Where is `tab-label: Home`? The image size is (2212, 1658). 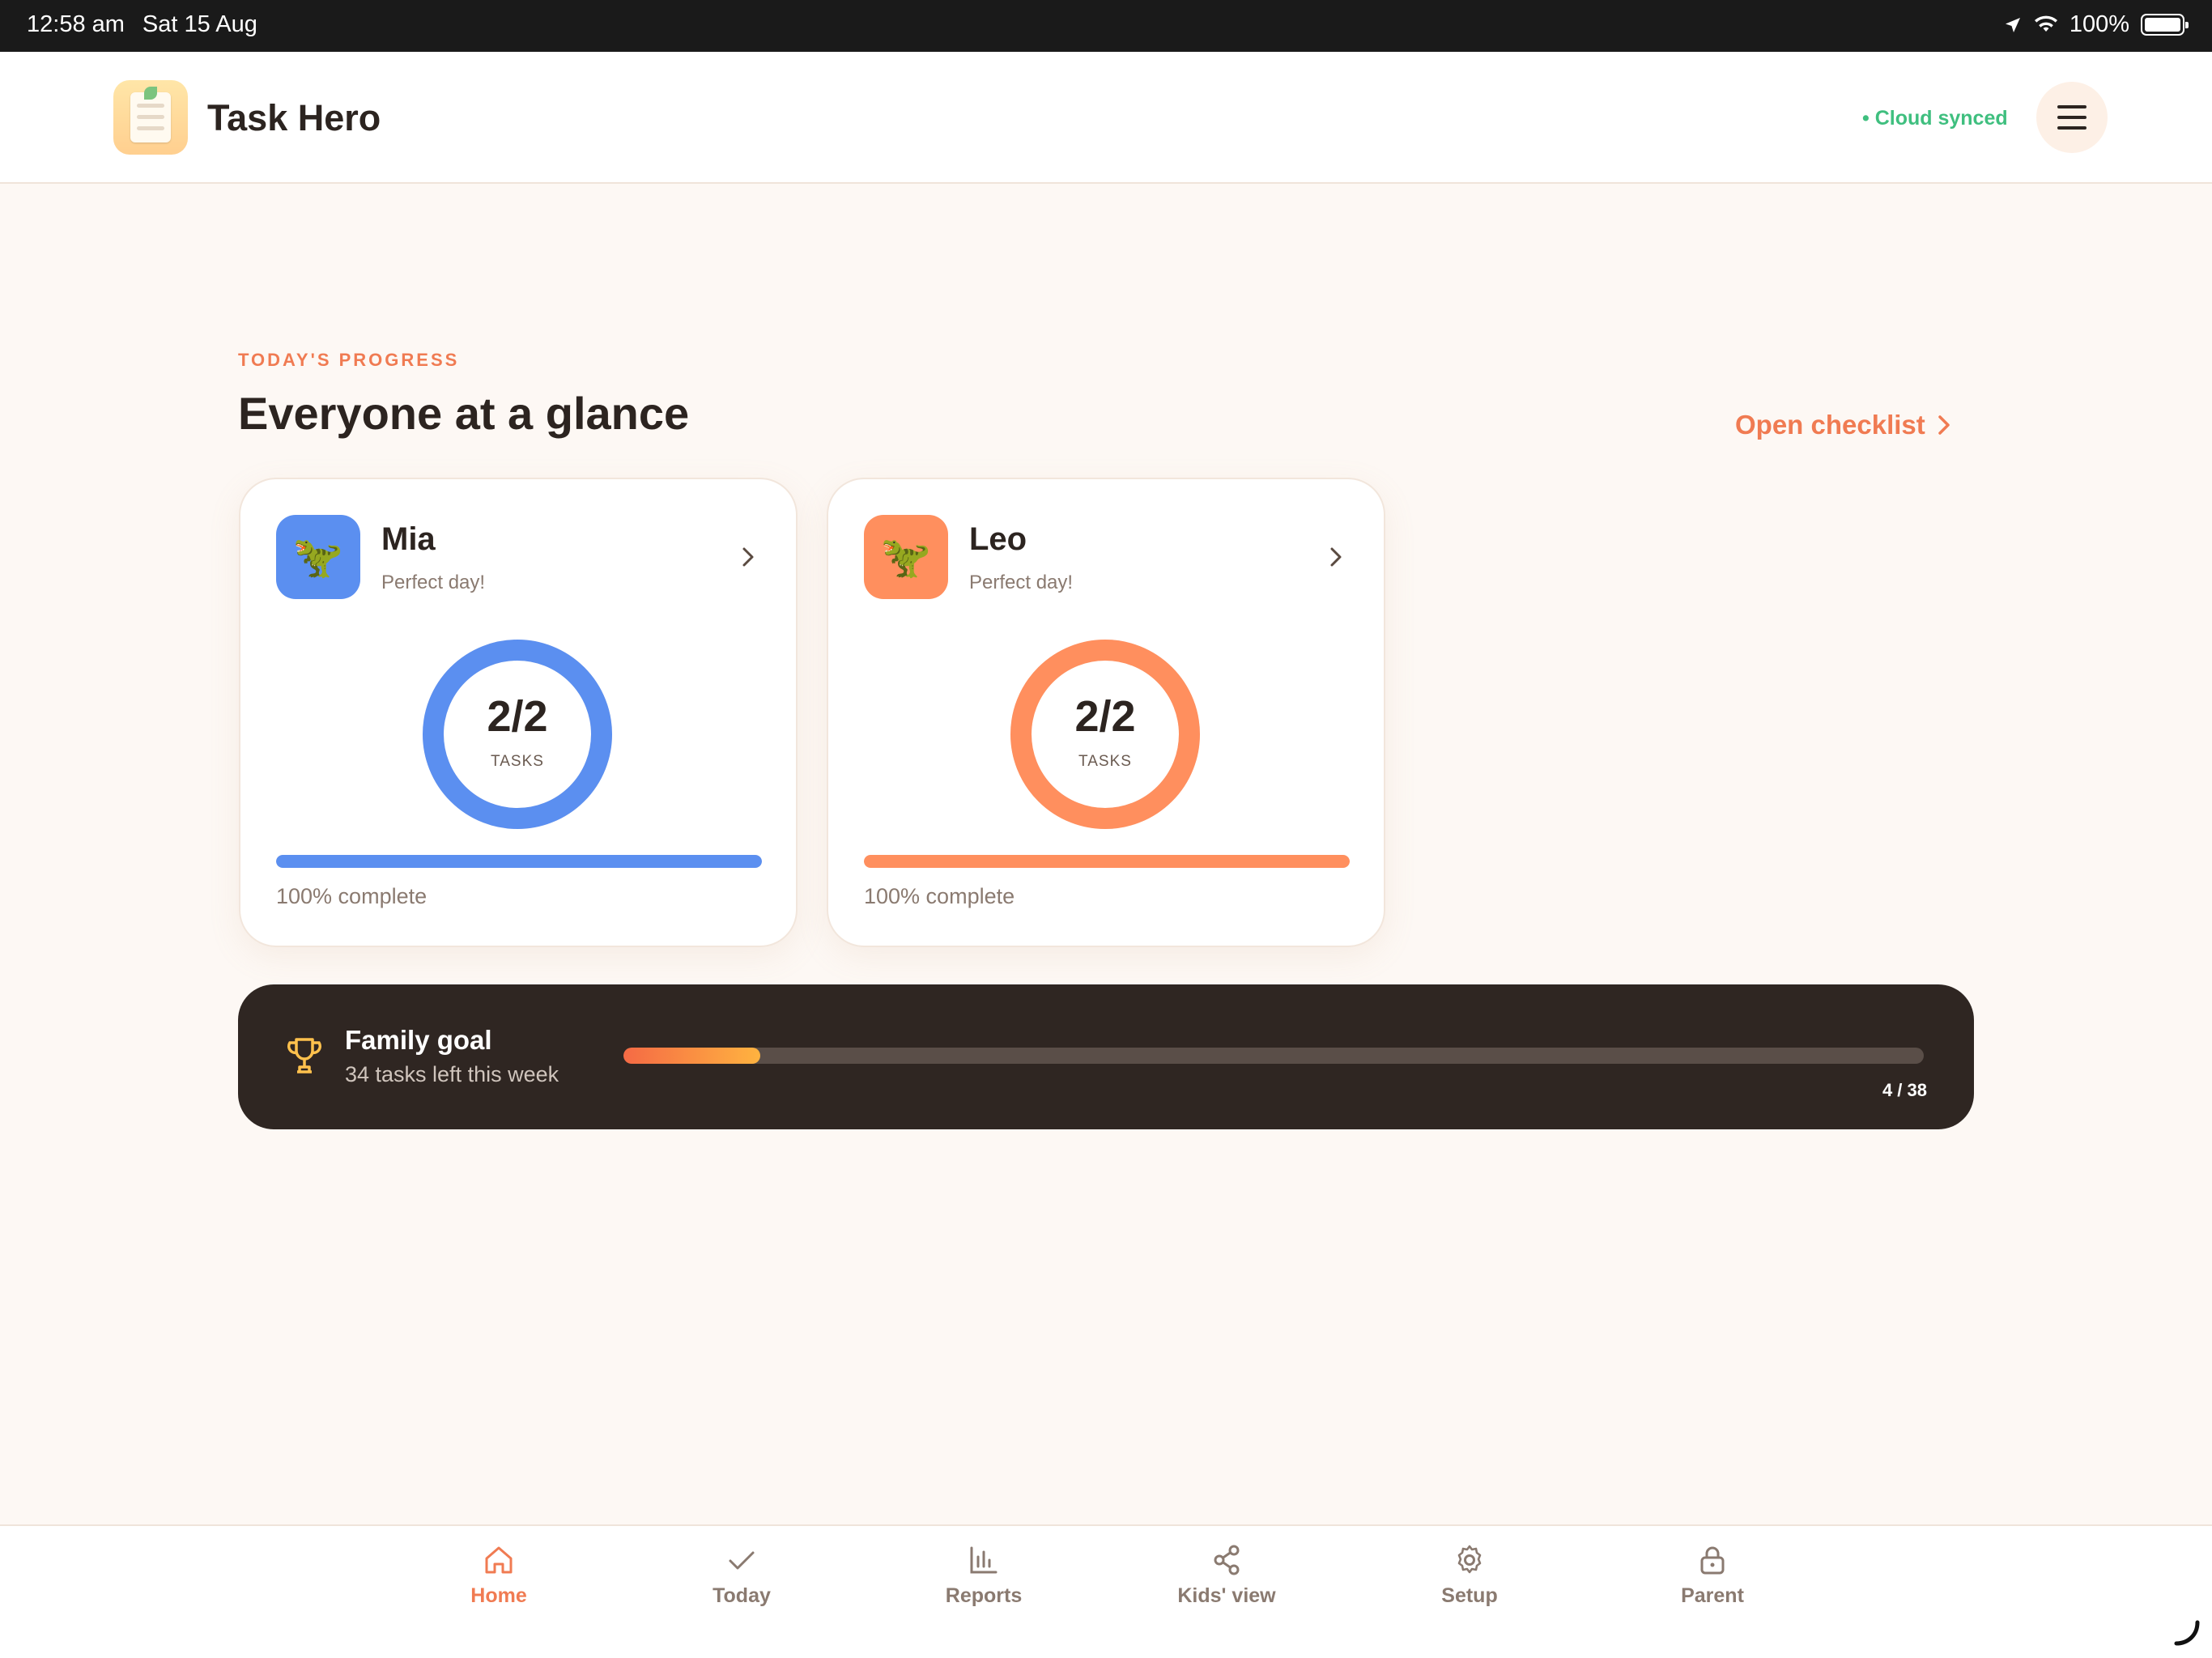 tab-label: Home is located at coordinates (499, 1595).